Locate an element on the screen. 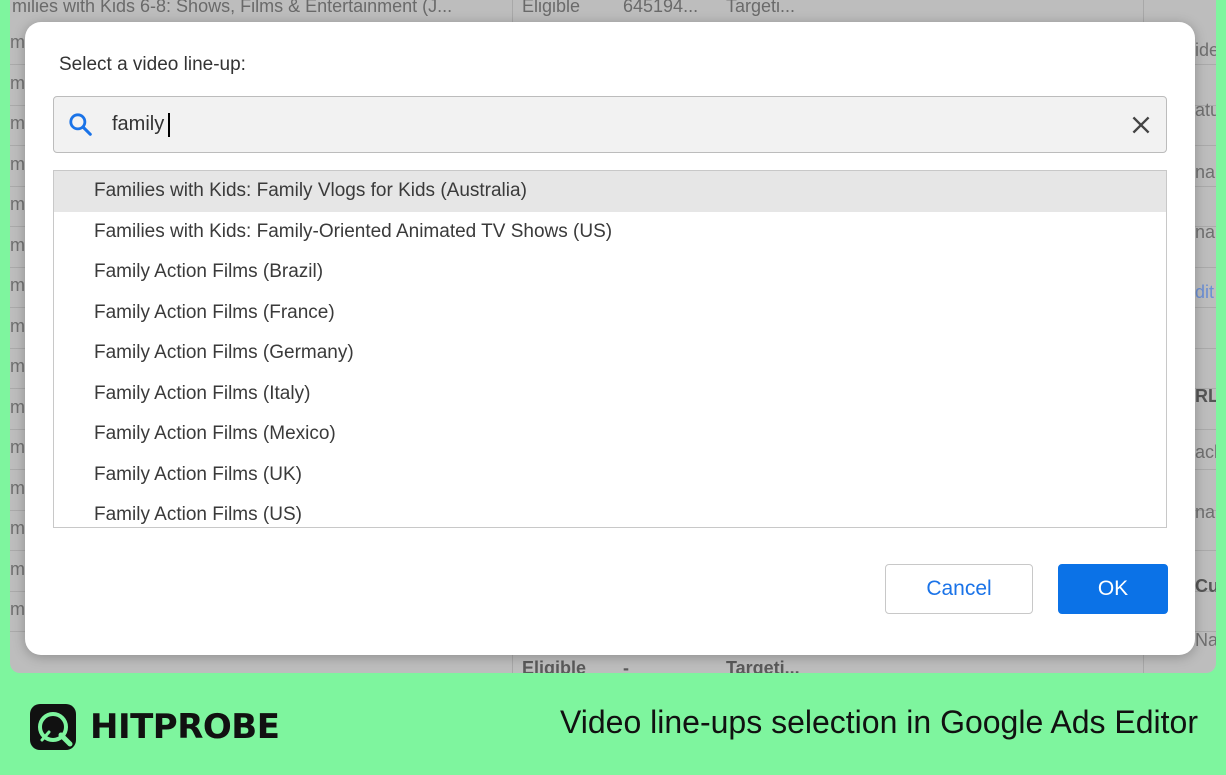 The image size is (1226, 775). bg-right-link: dit is located at coordinates (1205, 292).